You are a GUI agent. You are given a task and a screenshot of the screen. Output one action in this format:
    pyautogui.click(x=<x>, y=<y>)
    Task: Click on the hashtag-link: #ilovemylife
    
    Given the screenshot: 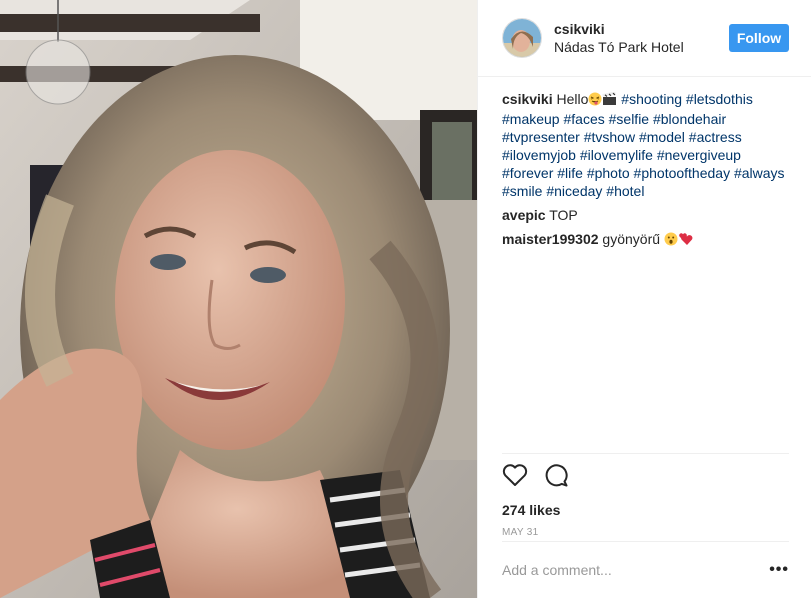 What is the action you would take?
    pyautogui.click(x=616, y=155)
    